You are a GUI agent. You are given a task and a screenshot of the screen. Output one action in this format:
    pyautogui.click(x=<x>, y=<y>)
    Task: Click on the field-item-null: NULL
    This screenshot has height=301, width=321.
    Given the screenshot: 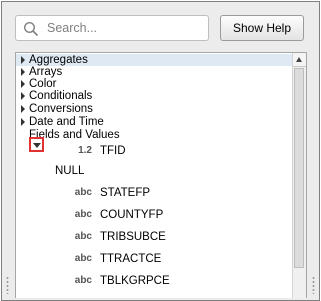 What is the action you would take?
    pyautogui.click(x=154, y=172)
    